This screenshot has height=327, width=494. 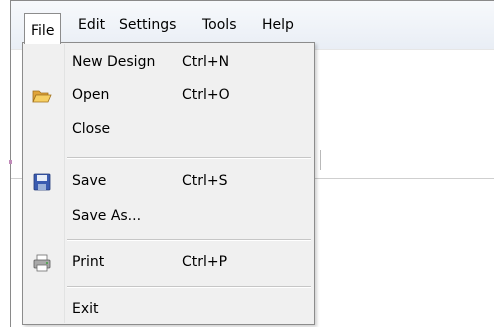 What do you see at coordinates (91, 129) in the screenshot?
I see `menu-item-label: Close` at bounding box center [91, 129].